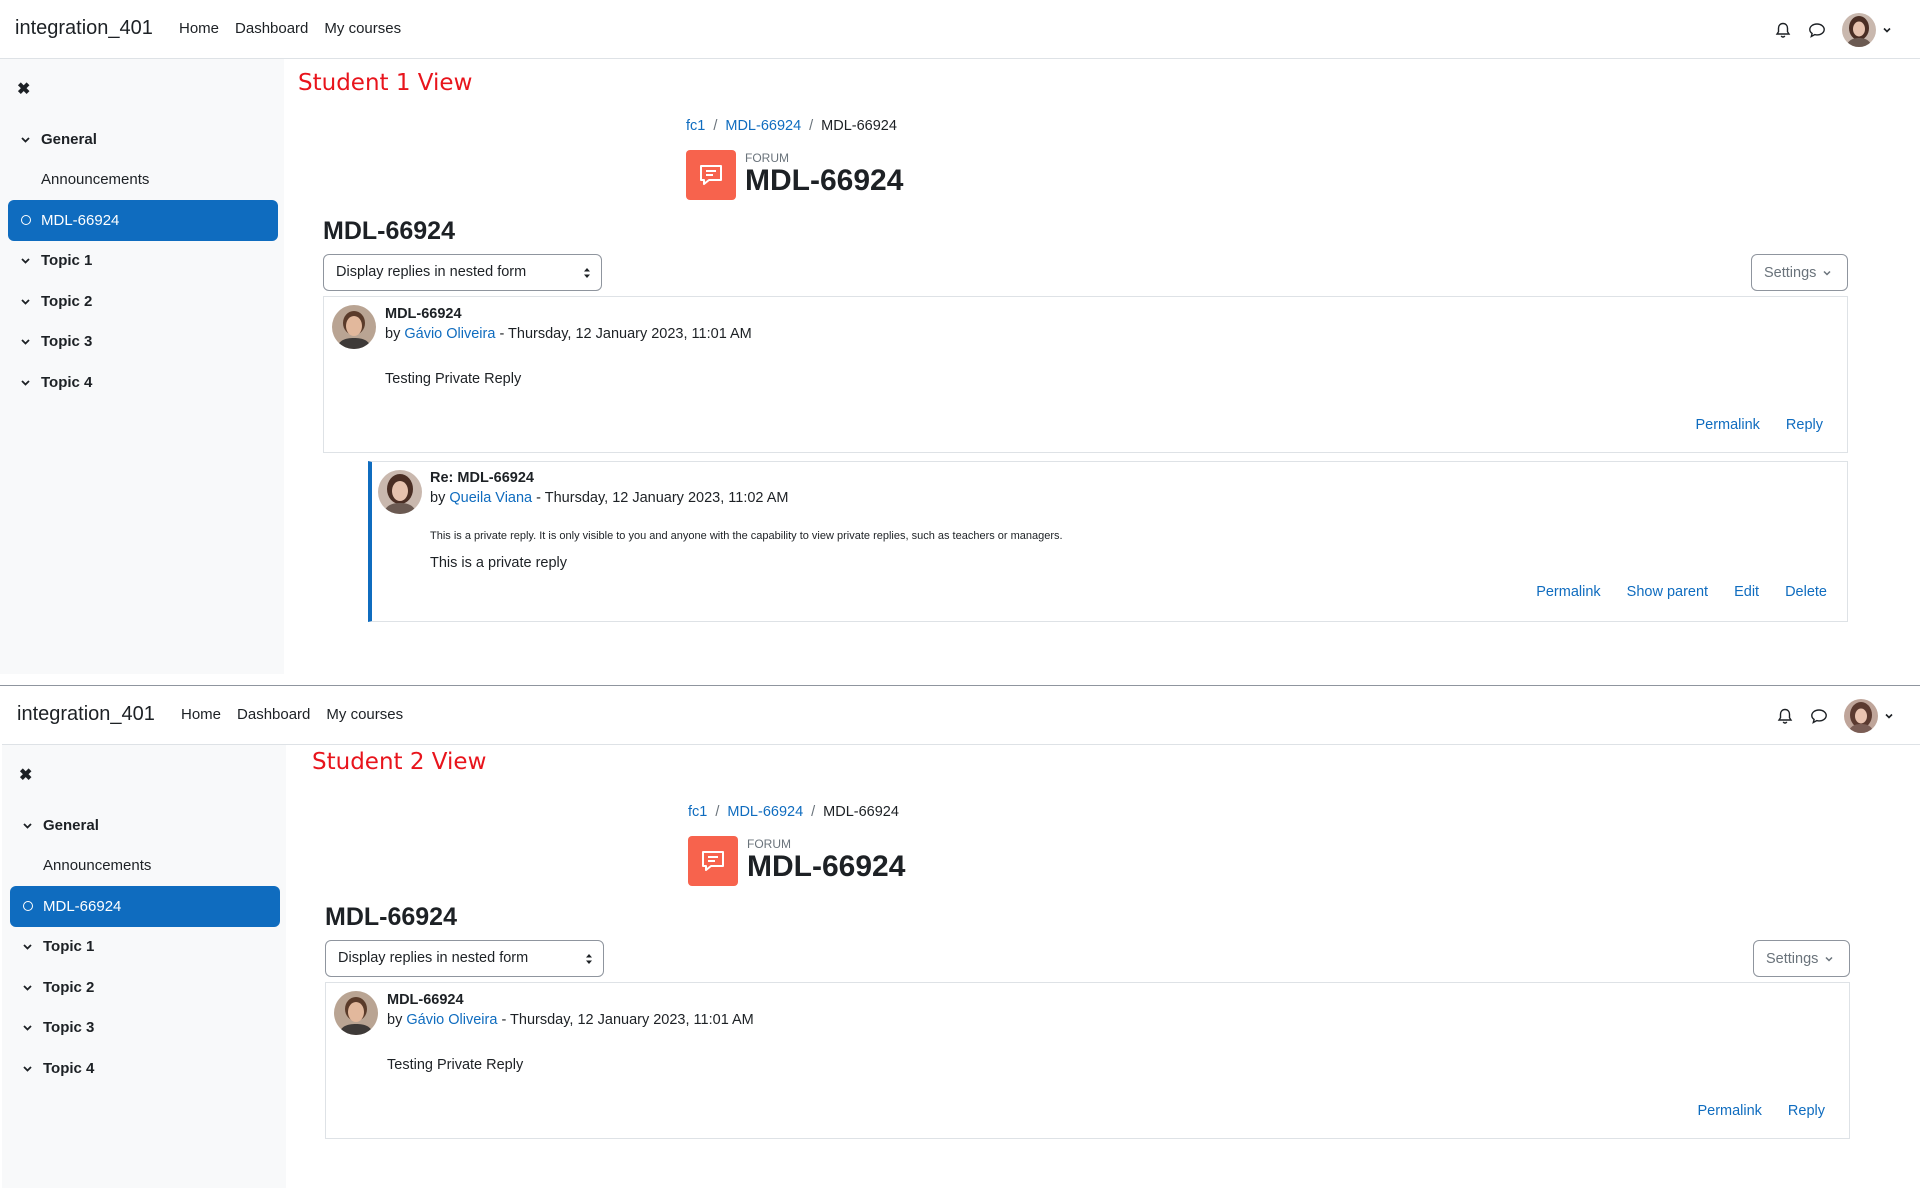 This screenshot has width=1920, height=1188. Describe the element at coordinates (589, 959) in the screenshot. I see `select-arrows-icon` at that location.